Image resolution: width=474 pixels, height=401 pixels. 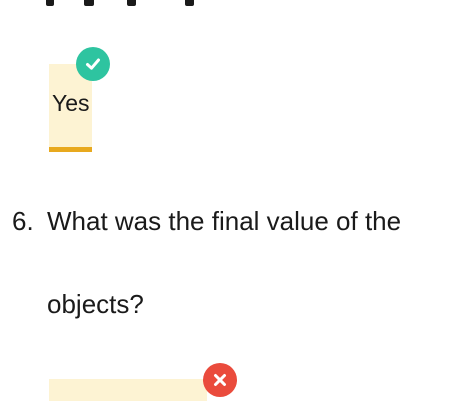 I want to click on check-icon, so click(x=93, y=64).